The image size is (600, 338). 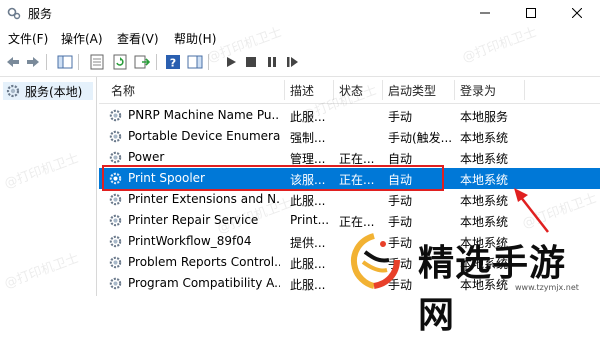 I want to click on brand-url: www.tzymjx.net, so click(x=547, y=287).